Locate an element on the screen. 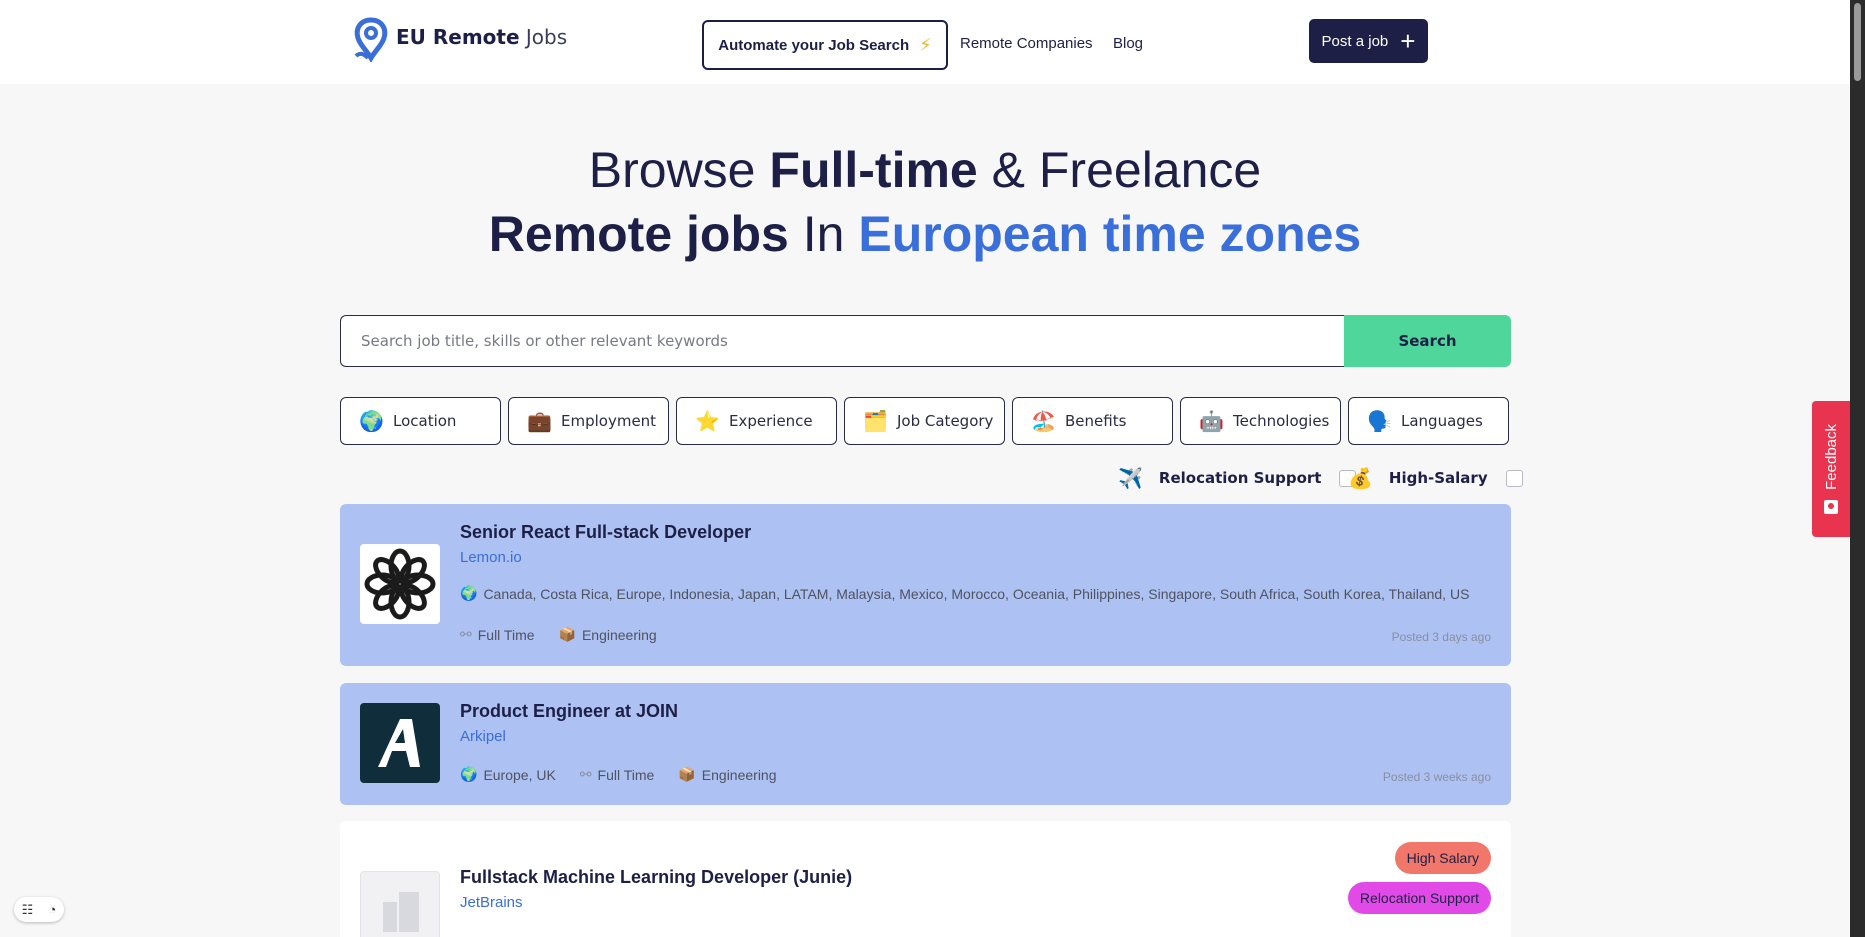 Image resolution: width=1865 pixels, height=937 pixels. company-logo-placeholder is located at coordinates (400, 904).